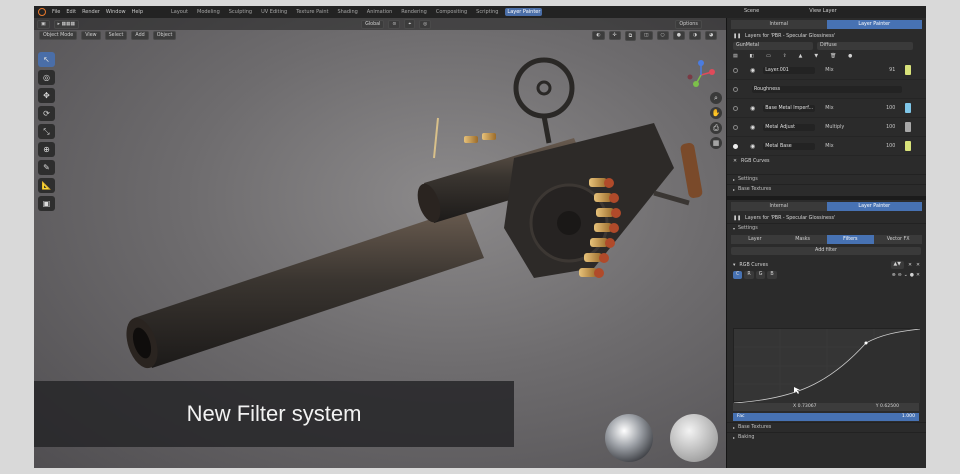  What do you see at coordinates (46, 203) in the screenshot?
I see `add-cube-tool-icon: ▣` at bounding box center [46, 203].